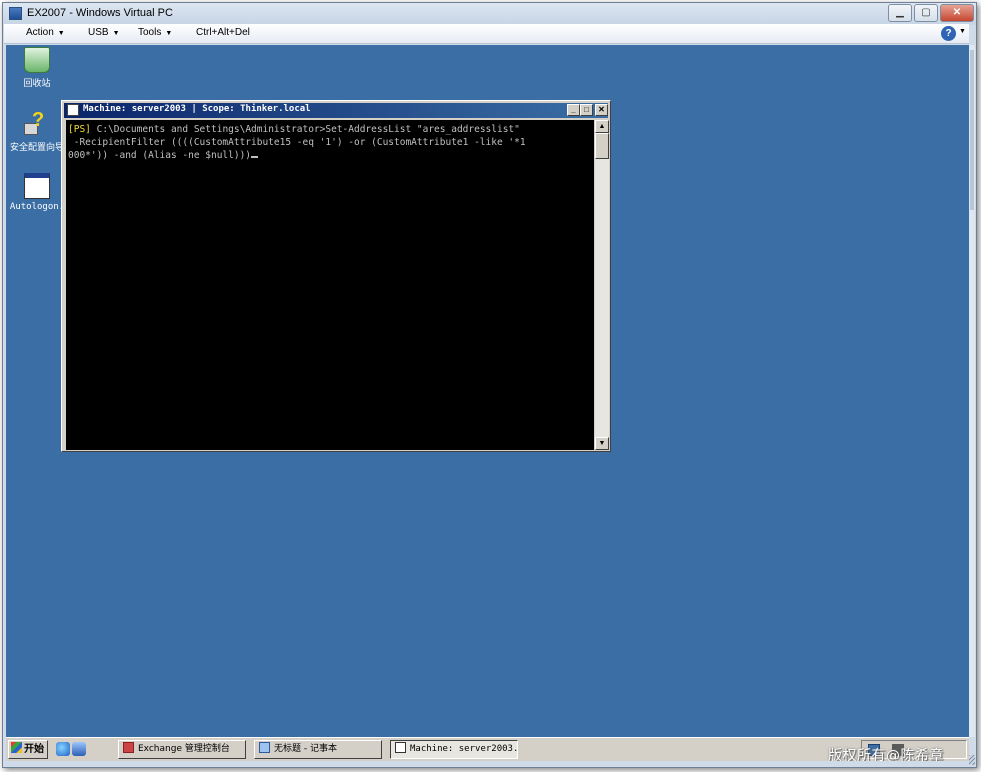  Describe the element at coordinates (602, 126) in the screenshot. I see `scroll-up-arrow-icon: ▲` at that location.